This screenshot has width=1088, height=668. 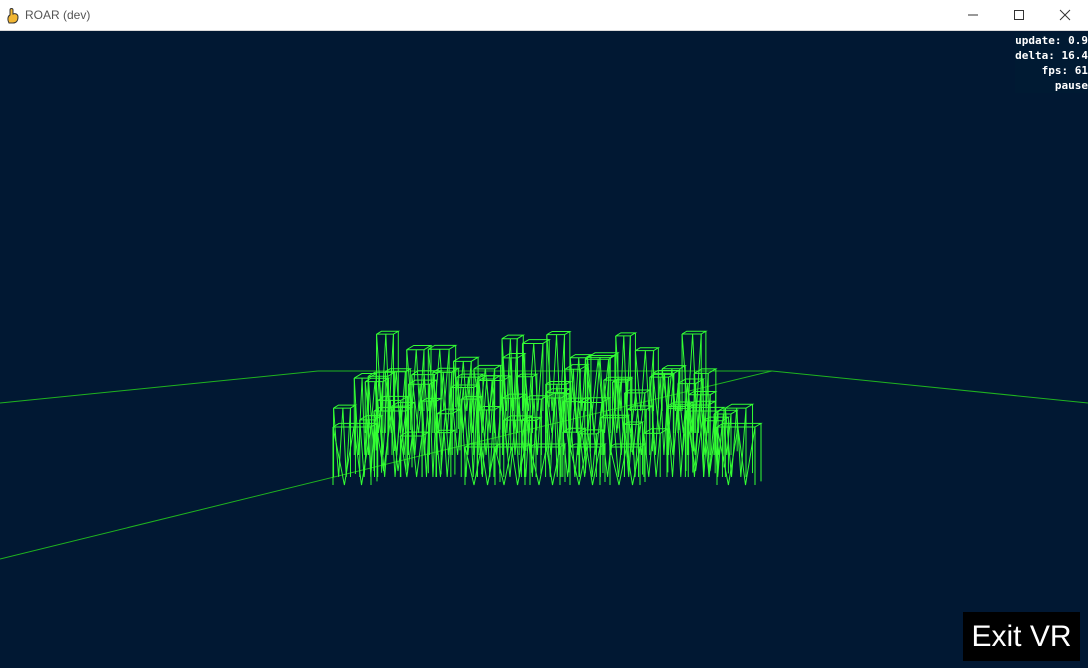 What do you see at coordinates (58, 15) in the screenshot?
I see `window-title: ROAR (dev)` at bounding box center [58, 15].